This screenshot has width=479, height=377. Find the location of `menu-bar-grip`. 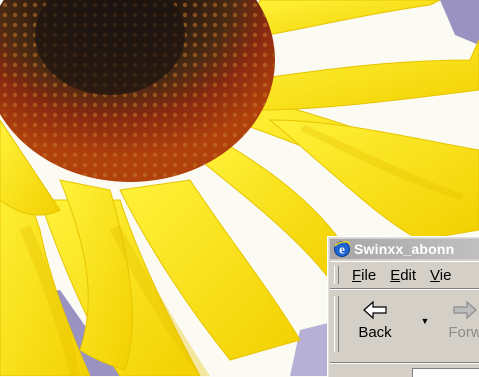

menu-bar-grip is located at coordinates (336, 275).